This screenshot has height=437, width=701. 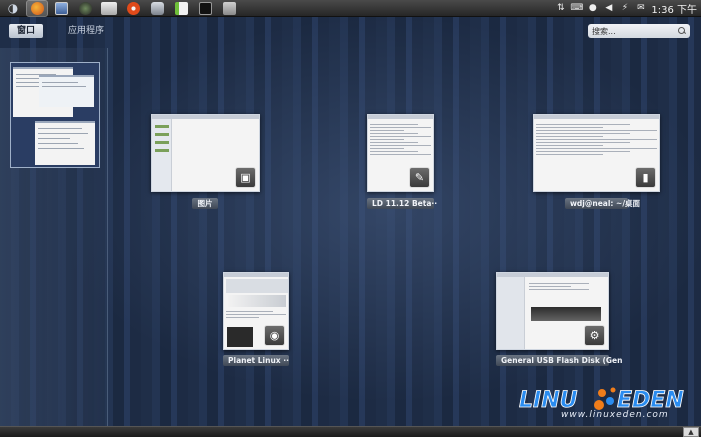 I want to click on show-desktop-icon: ▲, so click(x=691, y=432).